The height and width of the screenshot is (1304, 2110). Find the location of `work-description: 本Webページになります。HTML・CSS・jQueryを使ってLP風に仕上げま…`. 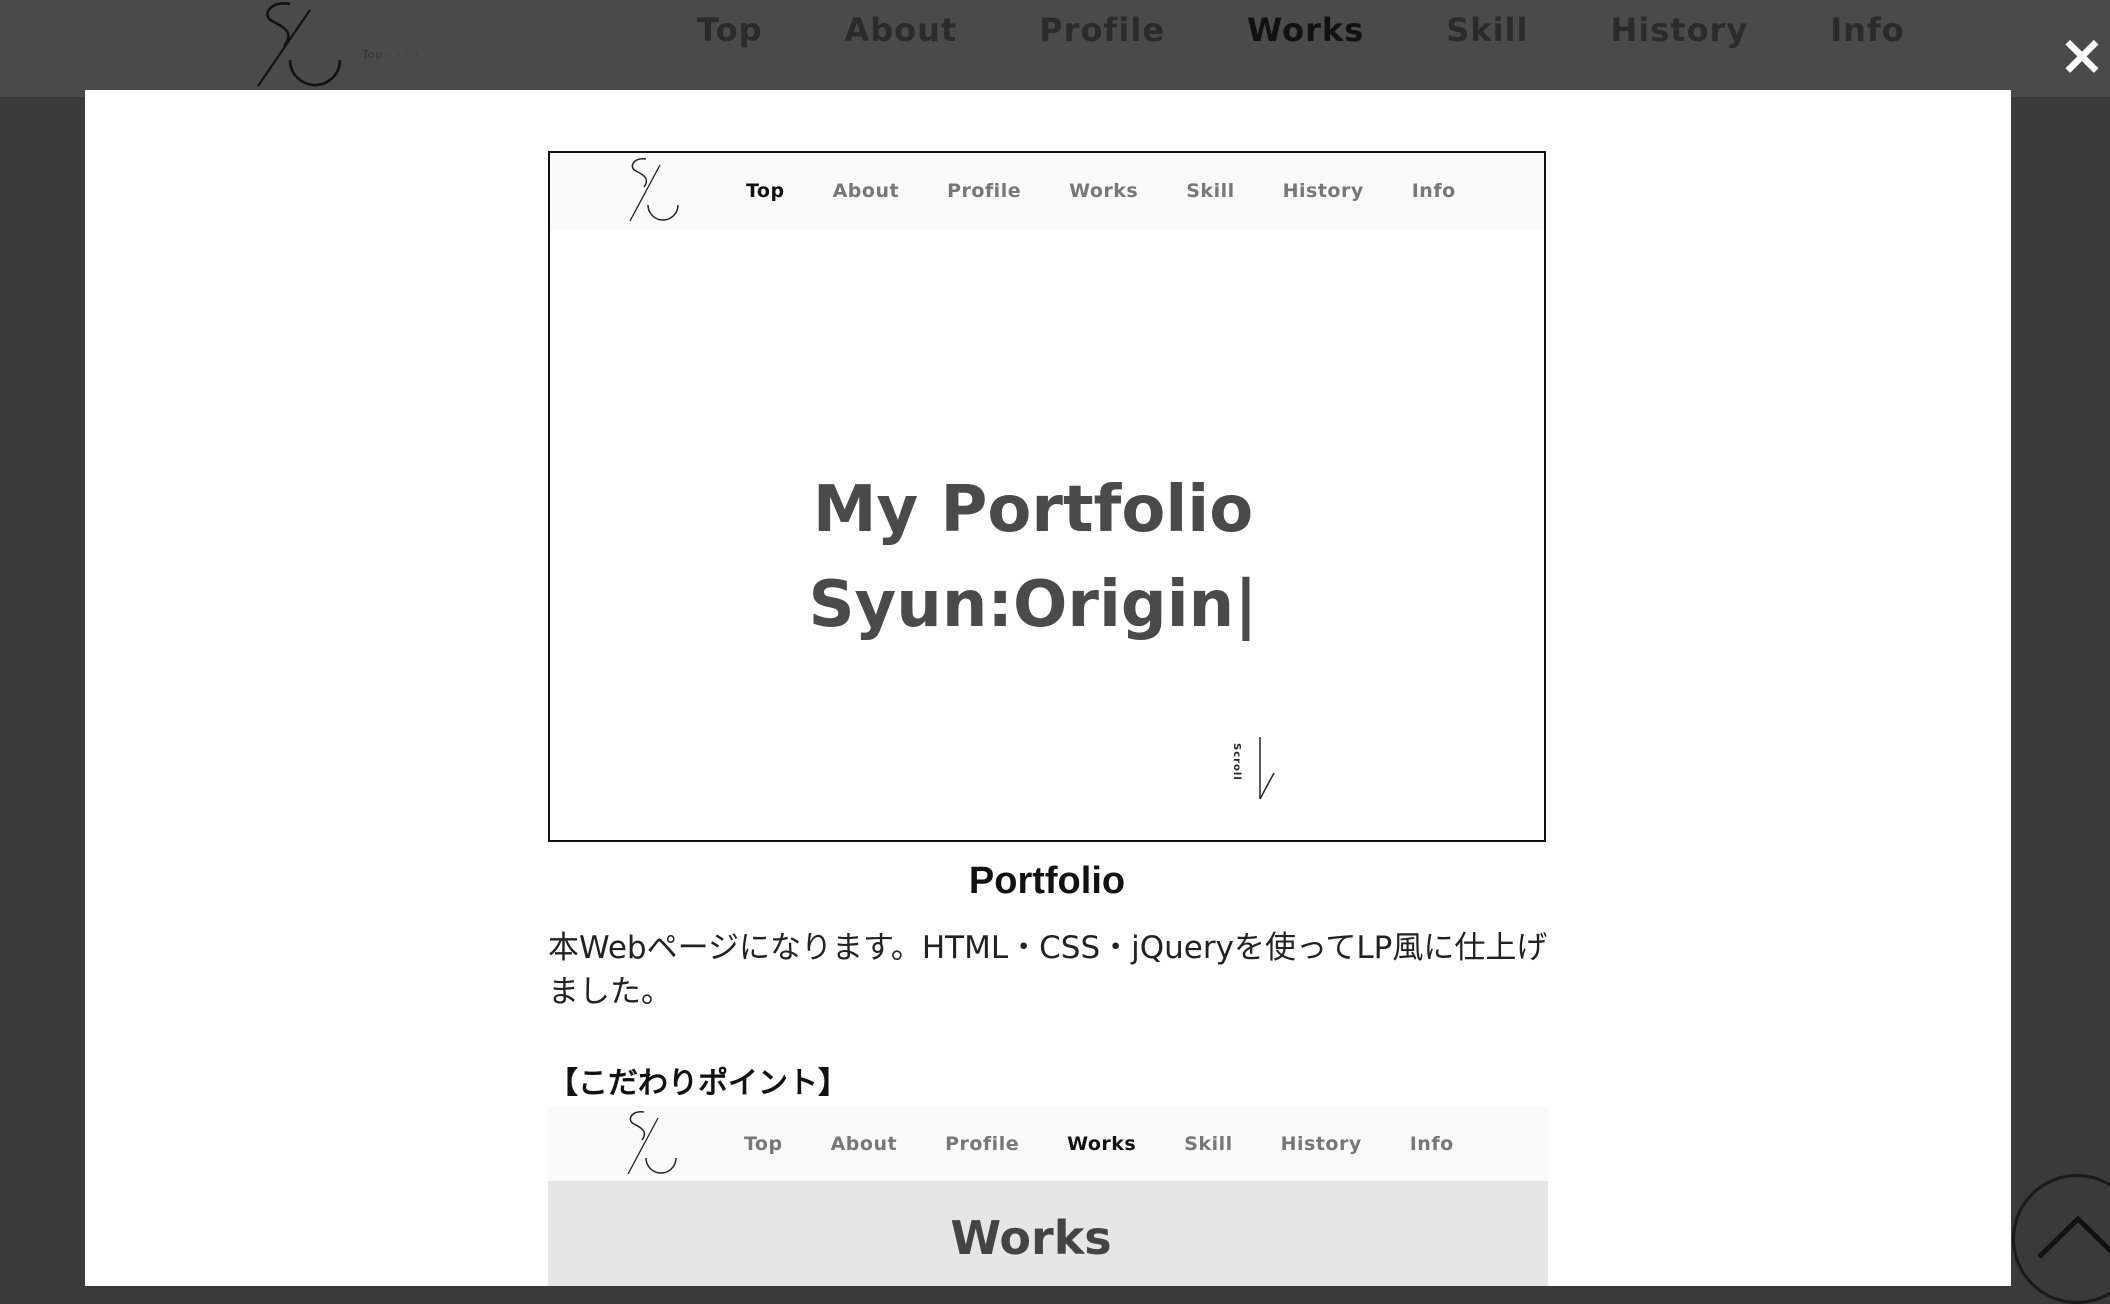

work-description: 本Webページになります。HTML・CSS・jQueryを使ってLP風に仕上げま… is located at coordinates (1048, 970).